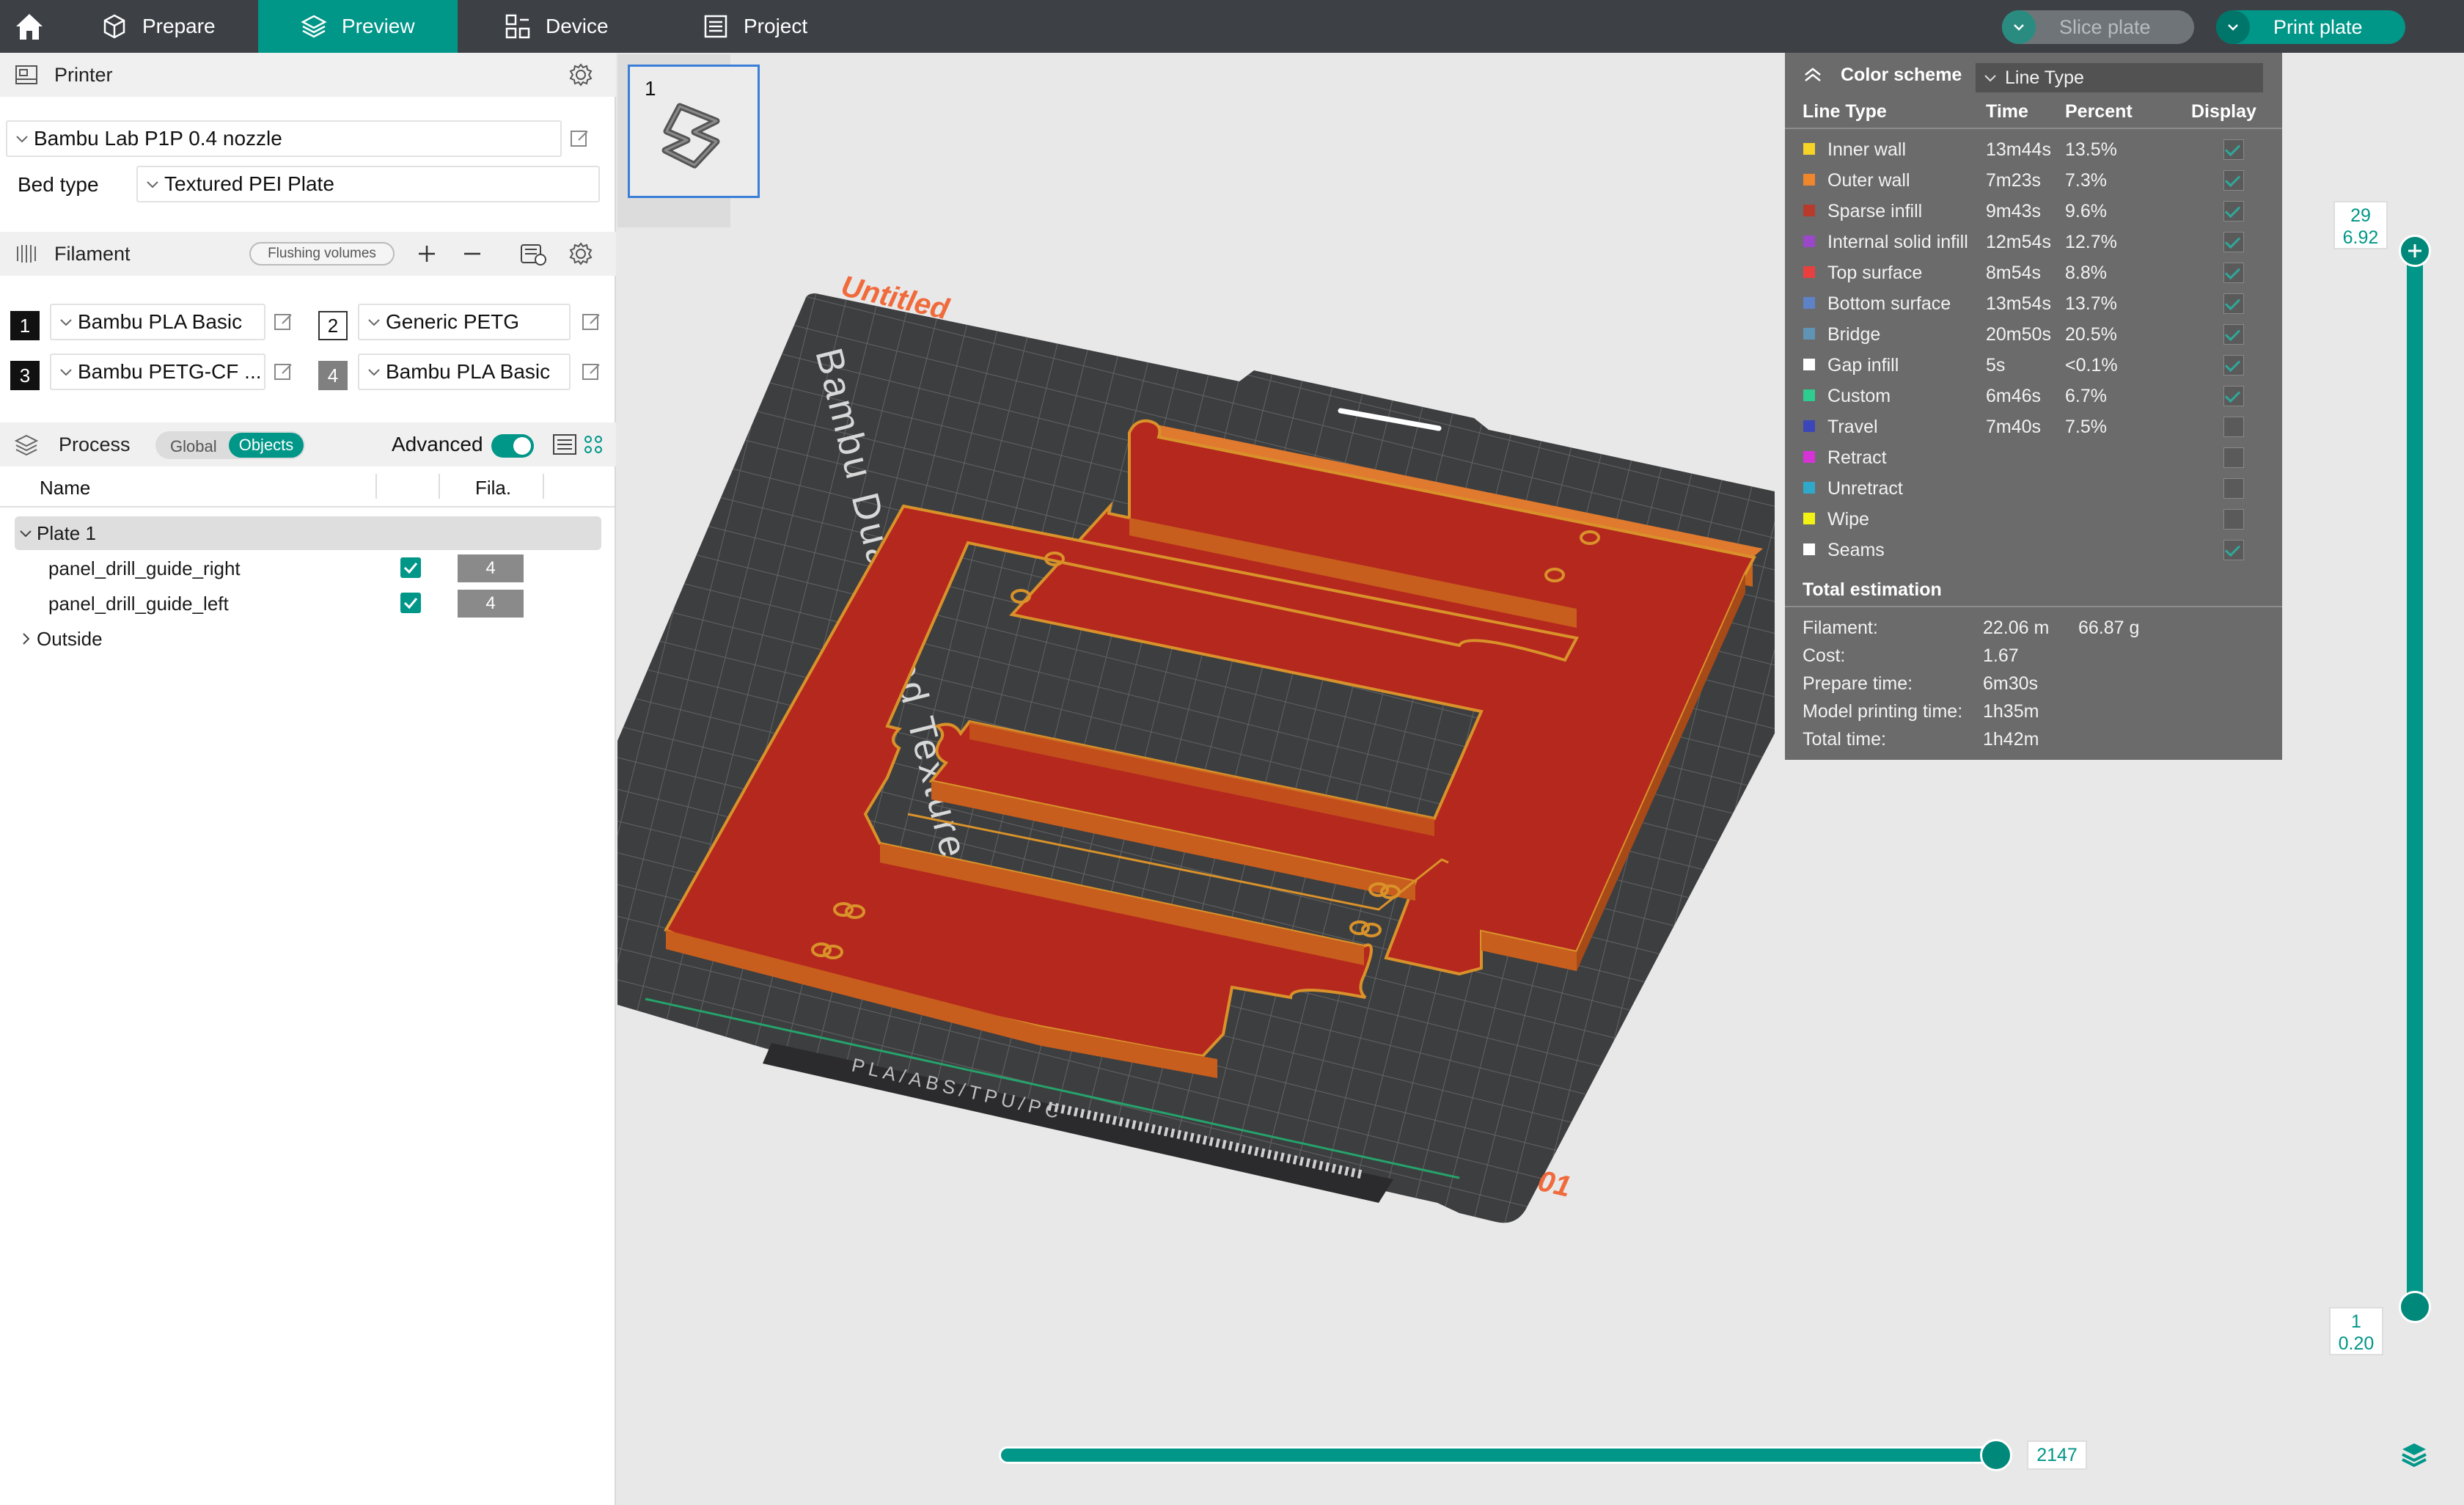 The image size is (2464, 1505). What do you see at coordinates (491, 568) in the screenshot?
I see `object-1-filament: 4` at bounding box center [491, 568].